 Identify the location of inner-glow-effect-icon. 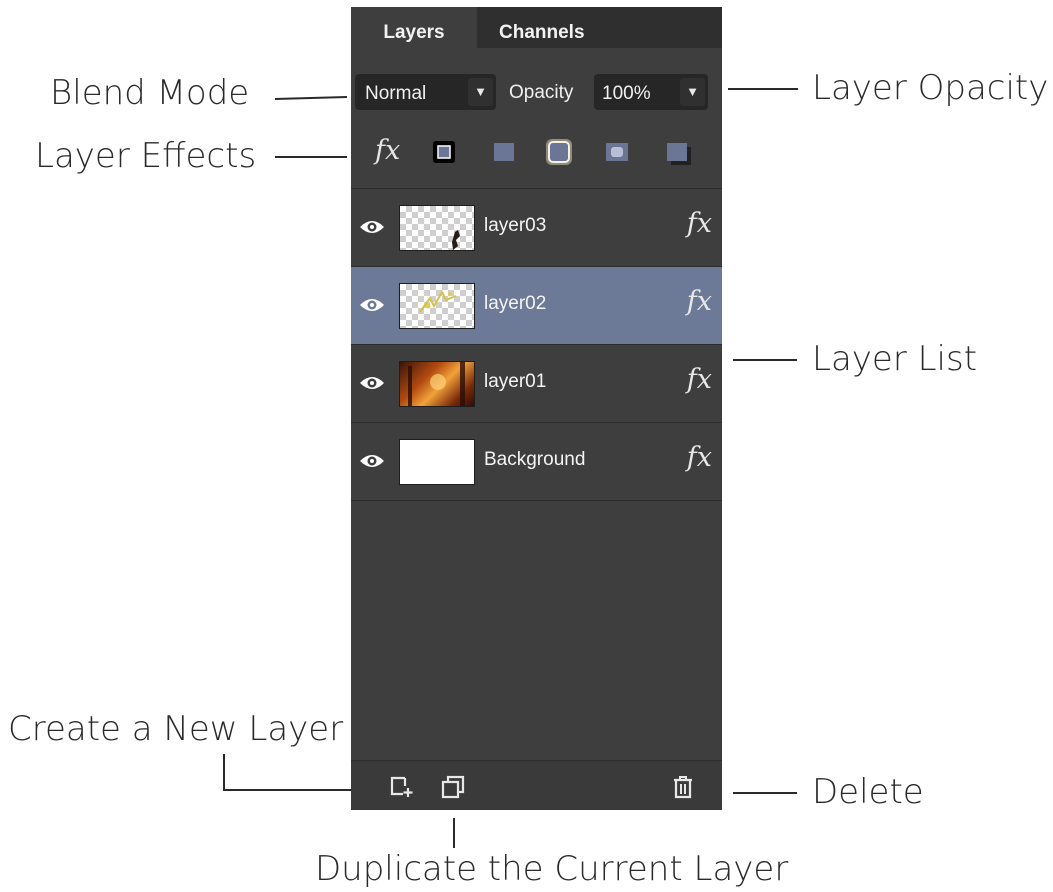
(617, 154).